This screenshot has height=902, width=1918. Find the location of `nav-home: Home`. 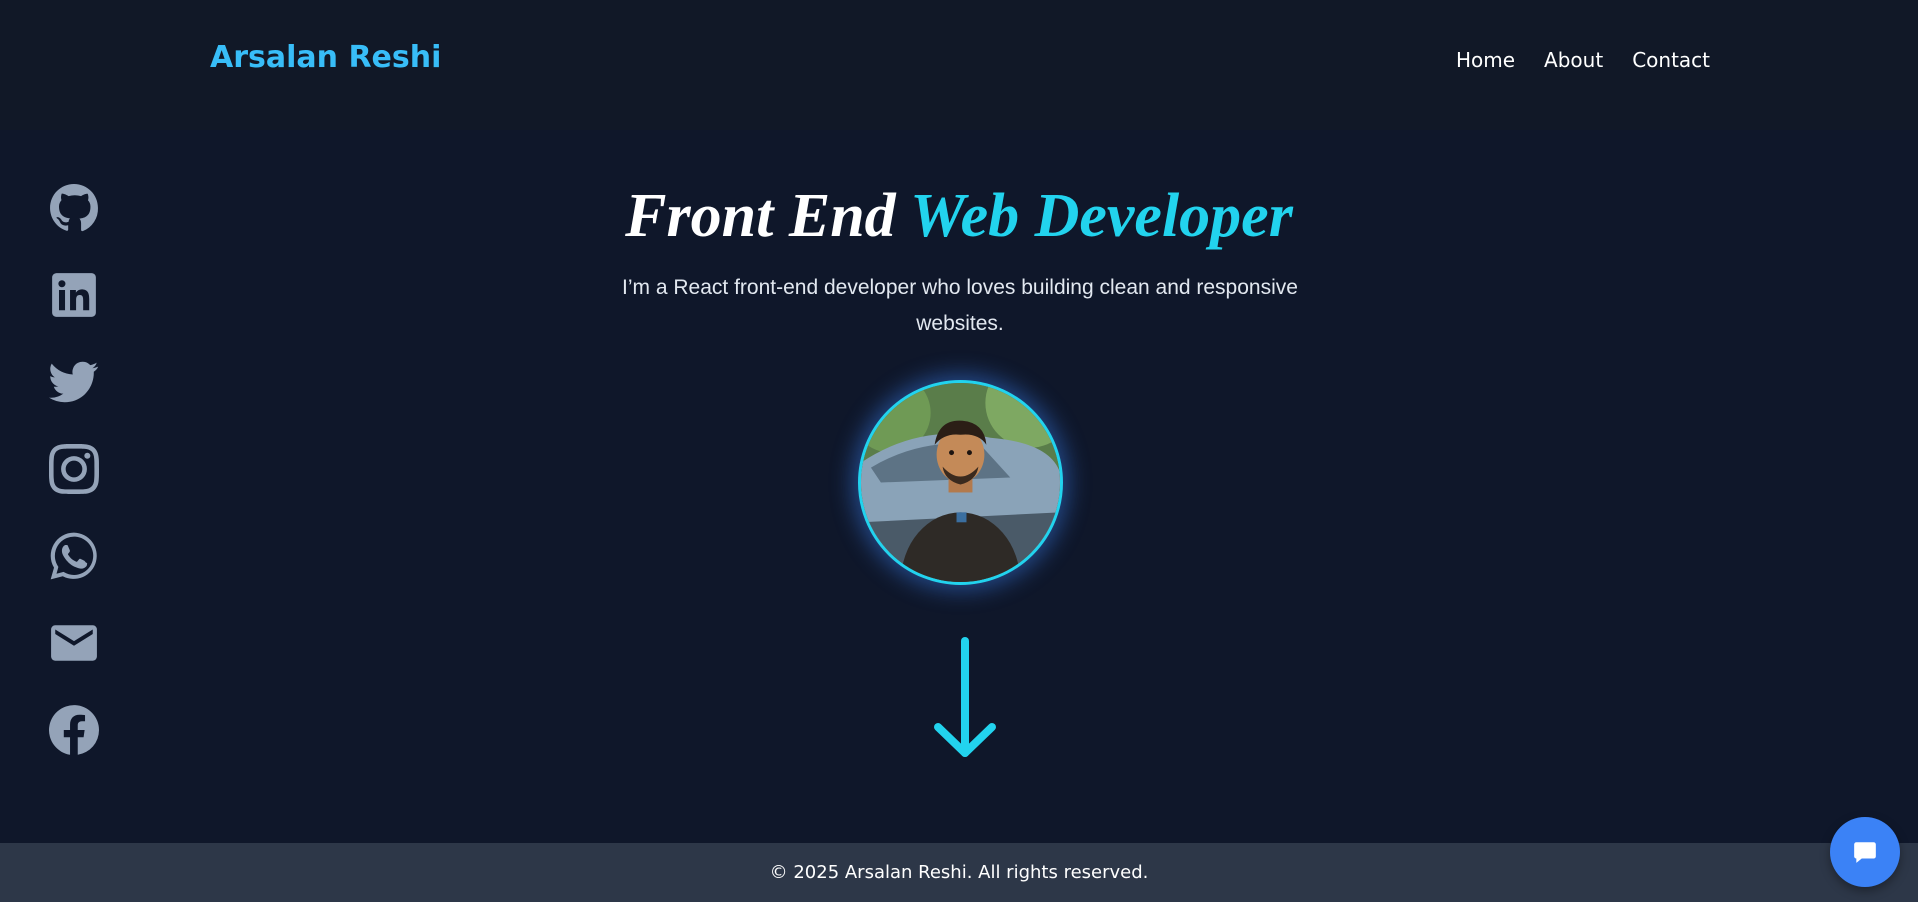

nav-home: Home is located at coordinates (1485, 60).